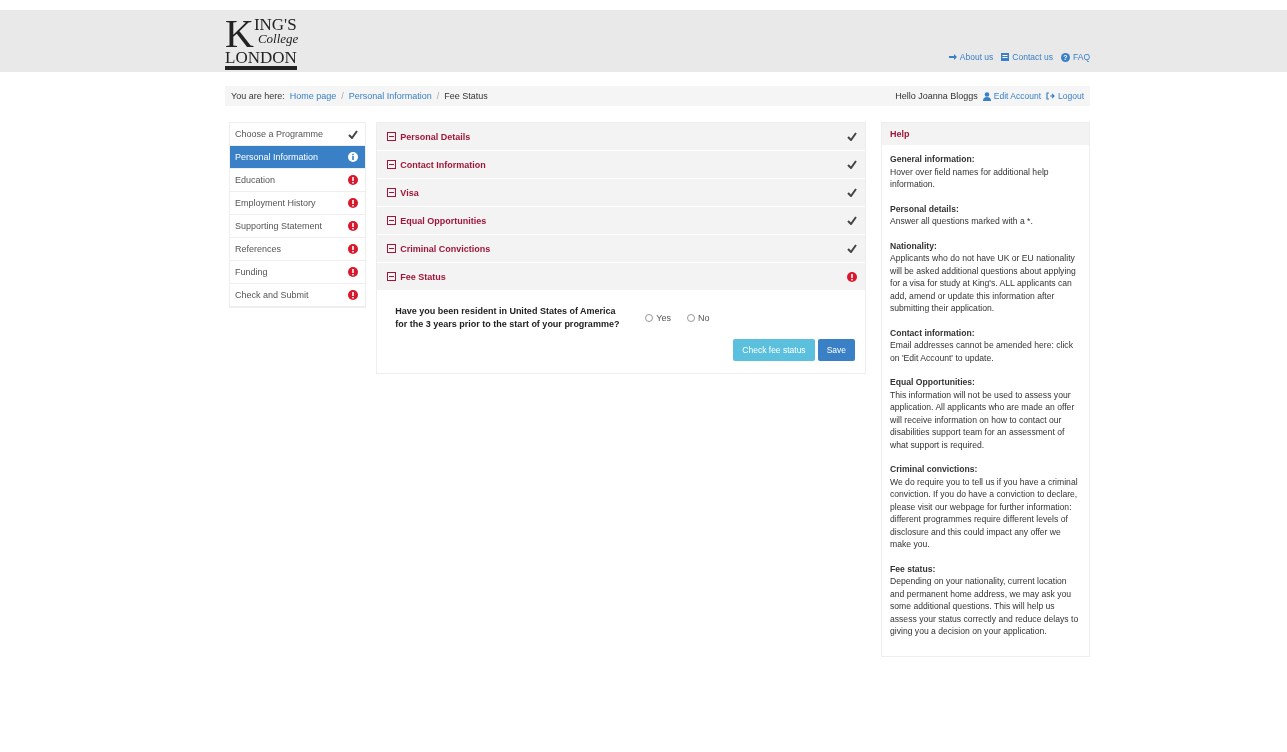  I want to click on save-button: Save, so click(836, 350).